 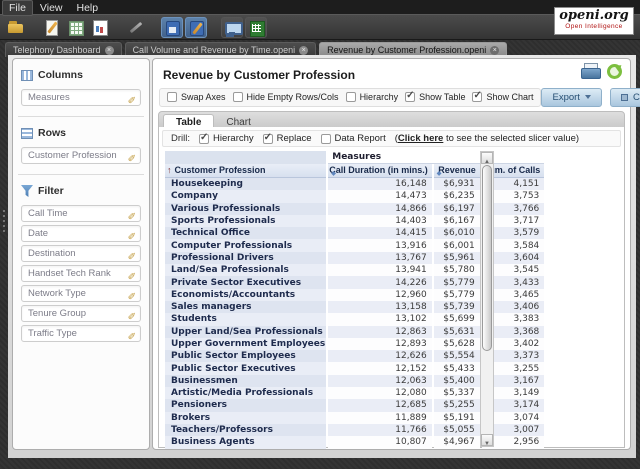 What do you see at coordinates (380, 405) in the screenshot?
I see `cell-call-duration: 12,685` at bounding box center [380, 405].